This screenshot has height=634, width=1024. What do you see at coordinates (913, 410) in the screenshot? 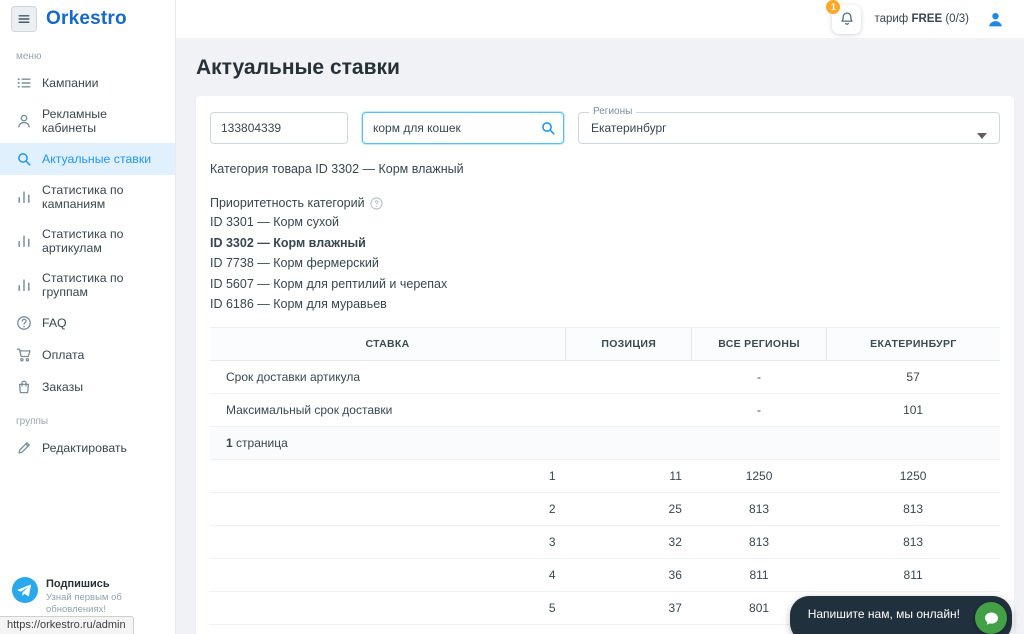
I see `table-cell: 101` at bounding box center [913, 410].